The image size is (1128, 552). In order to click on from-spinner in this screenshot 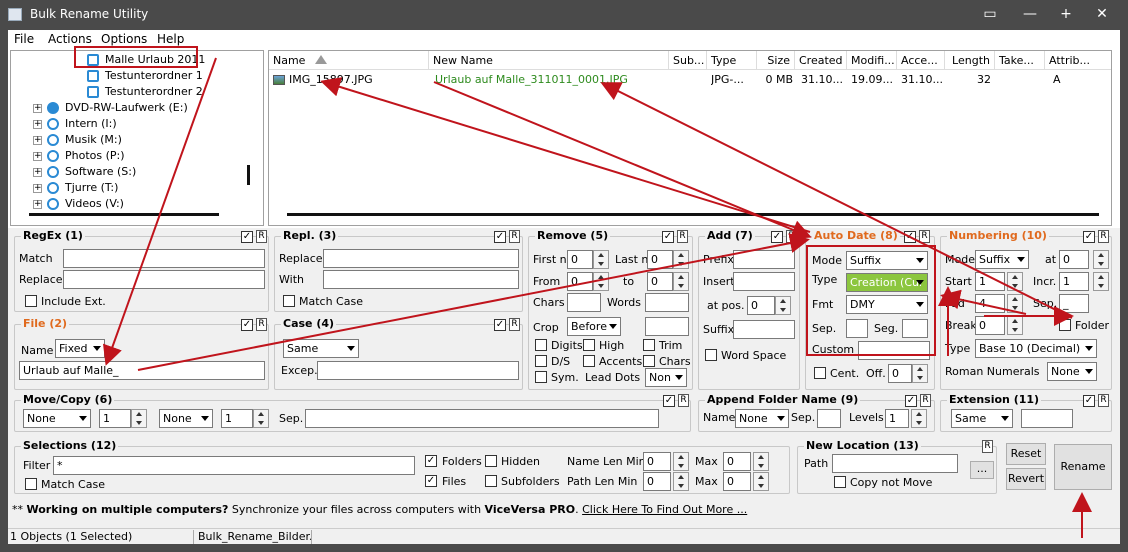, I will do `click(601, 281)`.